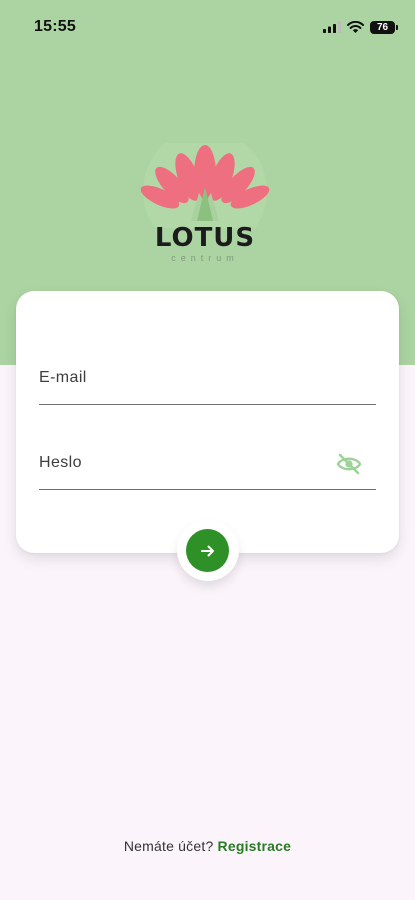 The image size is (415, 900). I want to click on email-field, so click(207, 380).